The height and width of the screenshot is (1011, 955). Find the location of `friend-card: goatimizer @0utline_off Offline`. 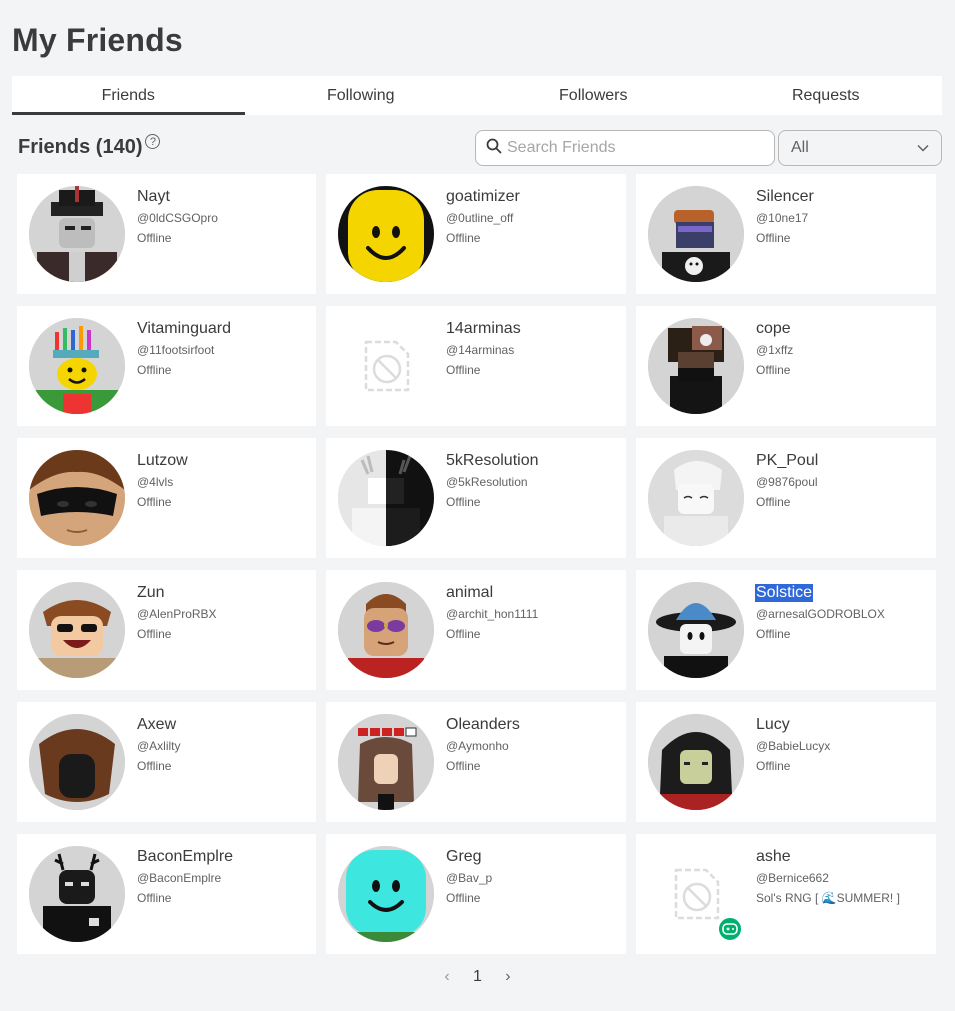

friend-card: goatimizer @0utline_off Offline is located at coordinates (476, 234).